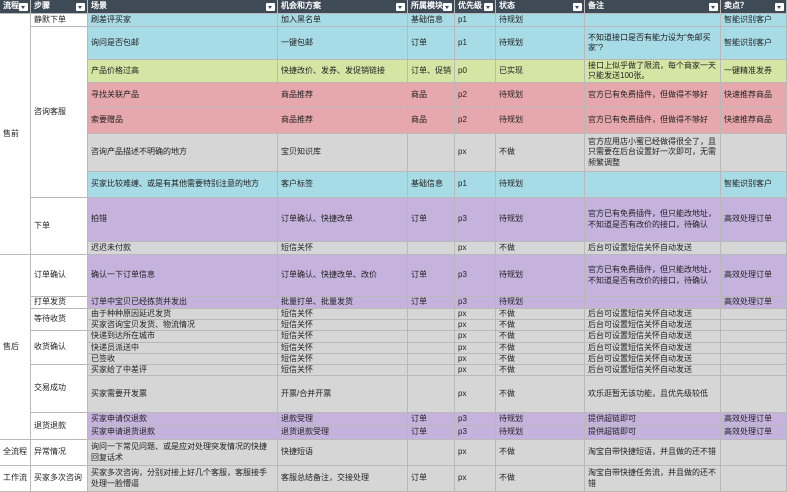 The image size is (787, 492). Describe the element at coordinates (540, 71) in the screenshot. I see `row-status: 已实现` at that location.